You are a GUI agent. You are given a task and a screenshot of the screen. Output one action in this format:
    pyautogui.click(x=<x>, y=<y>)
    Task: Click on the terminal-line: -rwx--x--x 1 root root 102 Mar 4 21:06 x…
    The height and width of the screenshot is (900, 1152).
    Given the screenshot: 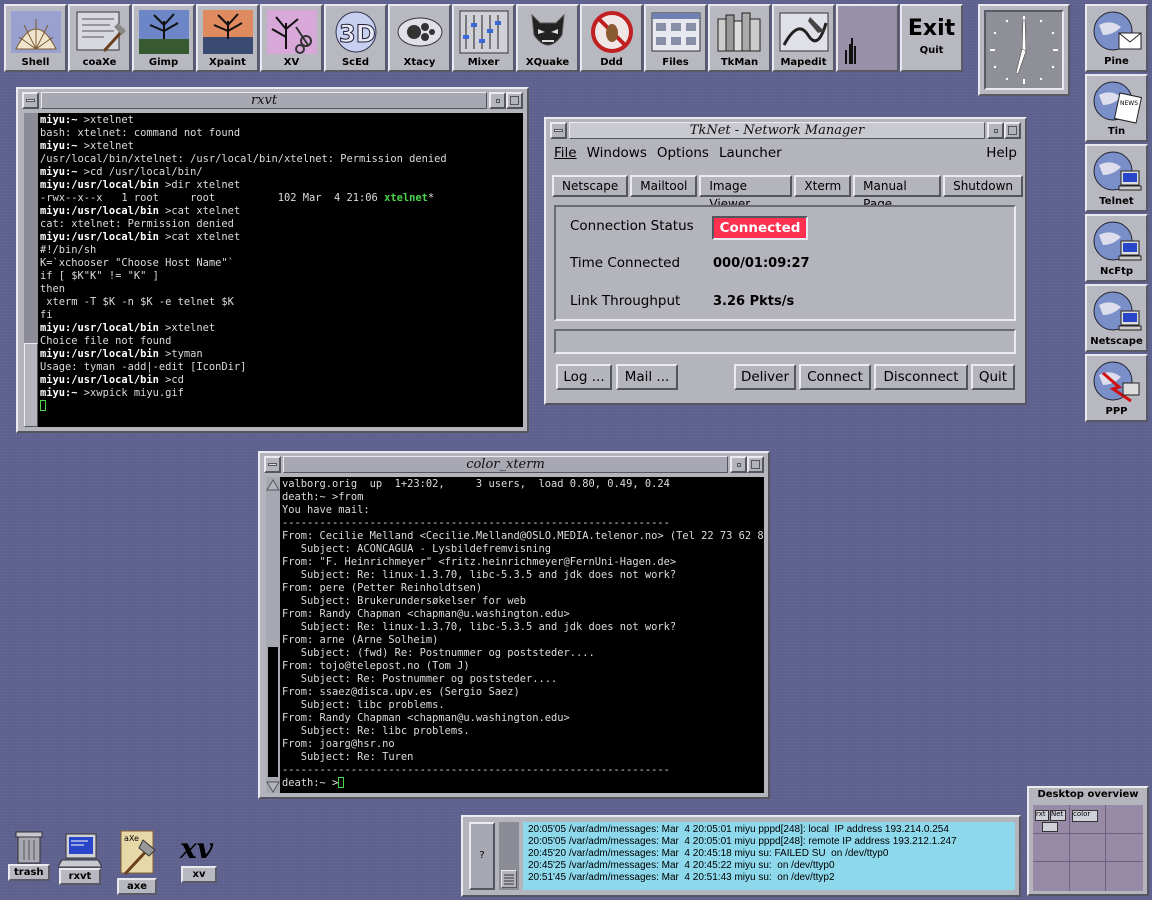 What is the action you would take?
    pyautogui.click(x=237, y=198)
    